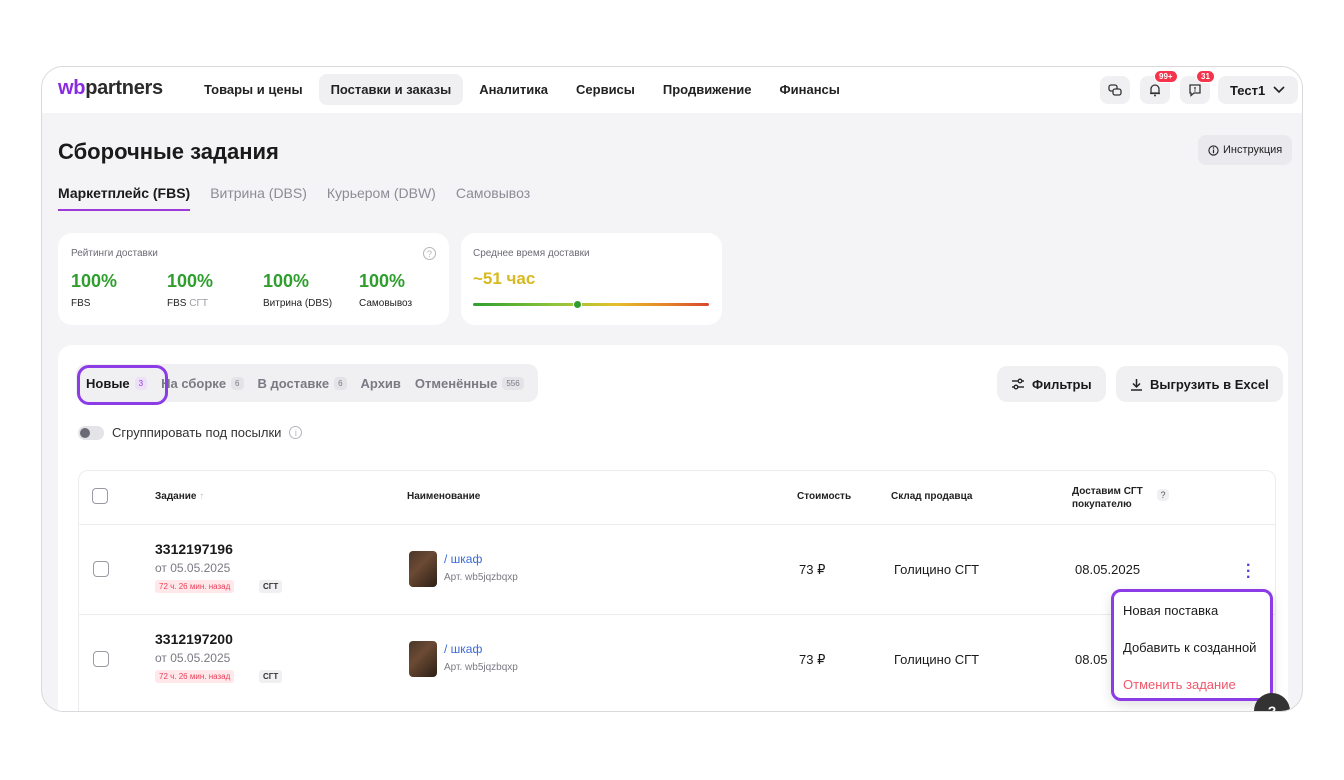  I want to click on rating-fbs-sgt: 100% FBS СГТ, so click(190, 290).